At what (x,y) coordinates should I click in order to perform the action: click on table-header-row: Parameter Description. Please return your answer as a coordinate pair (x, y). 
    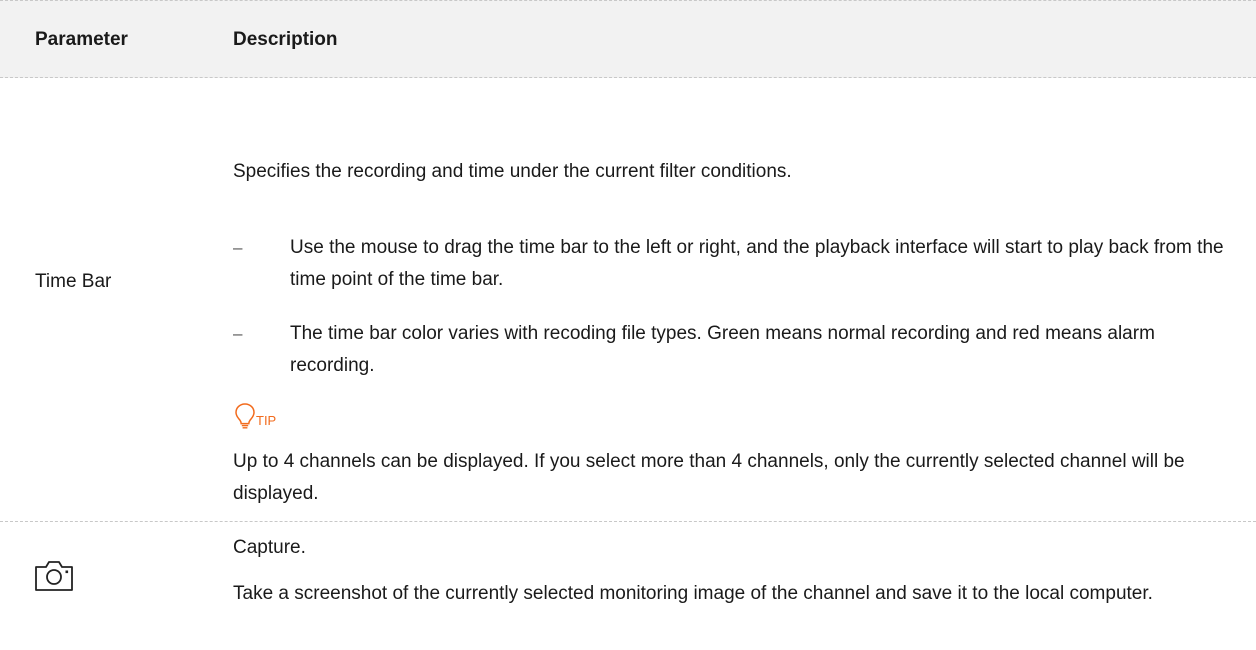
    Looking at the image, I should click on (628, 39).